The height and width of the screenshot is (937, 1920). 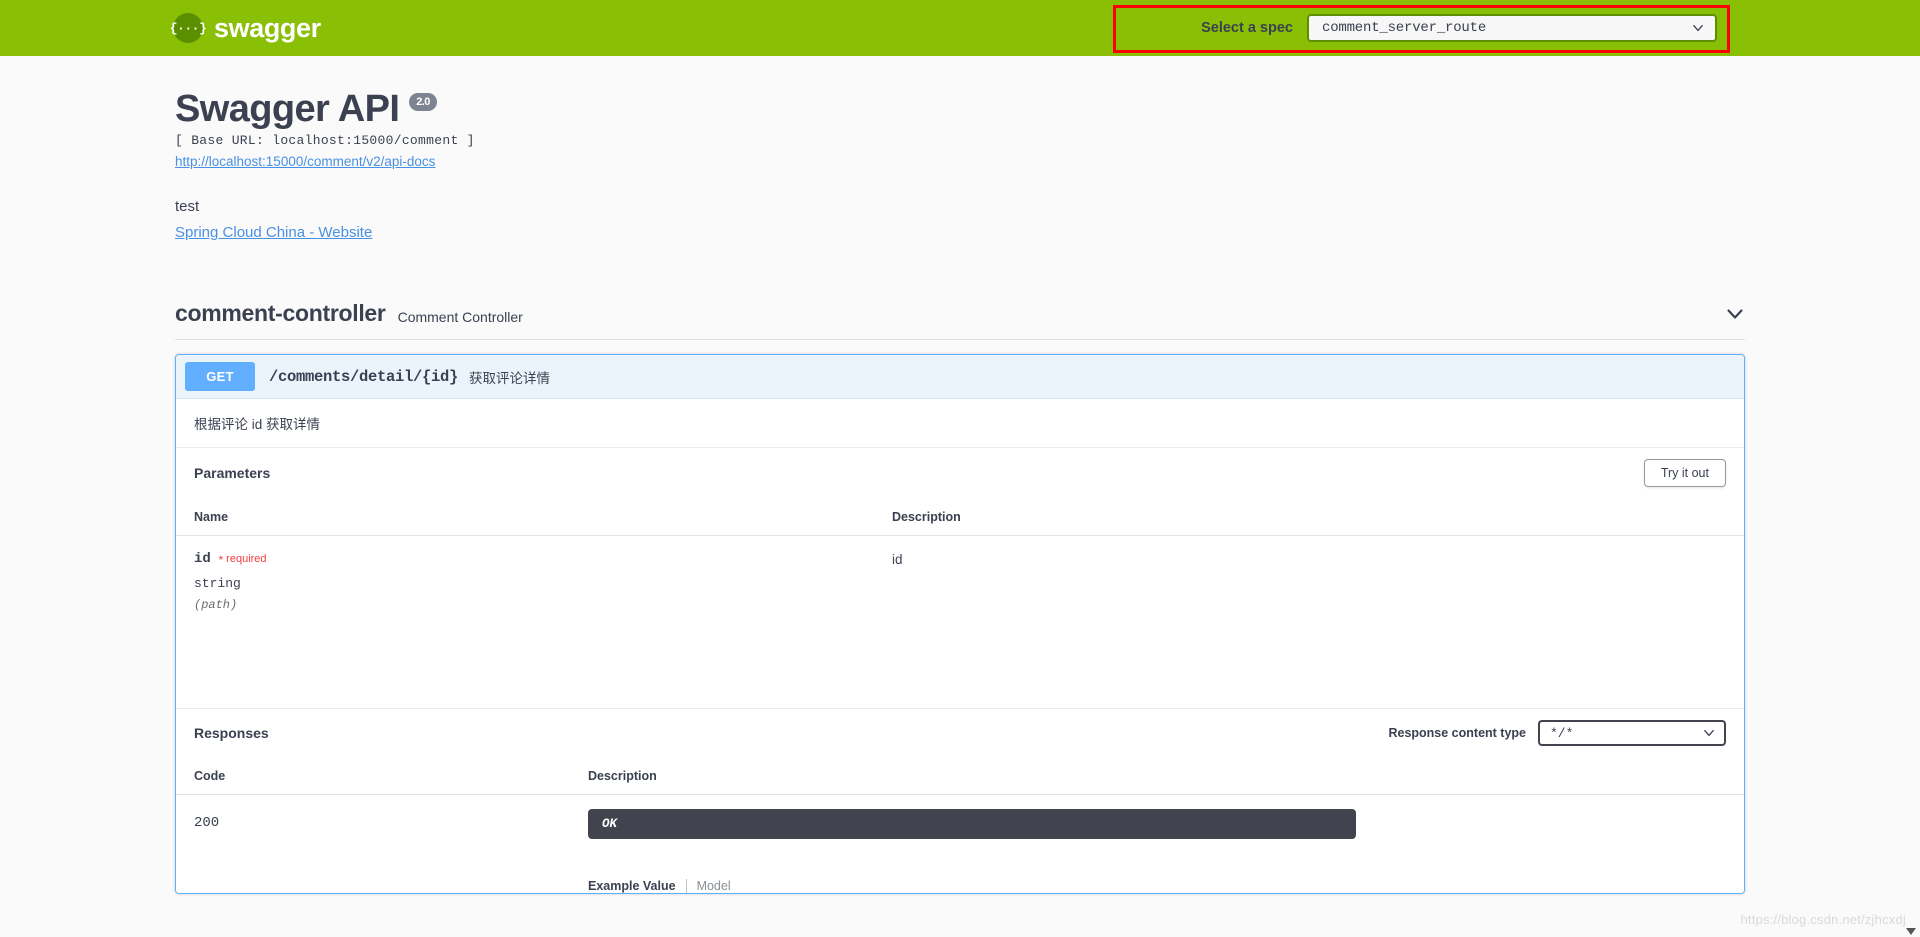 What do you see at coordinates (637, 886) in the screenshot?
I see `tab-example-value: Example Value` at bounding box center [637, 886].